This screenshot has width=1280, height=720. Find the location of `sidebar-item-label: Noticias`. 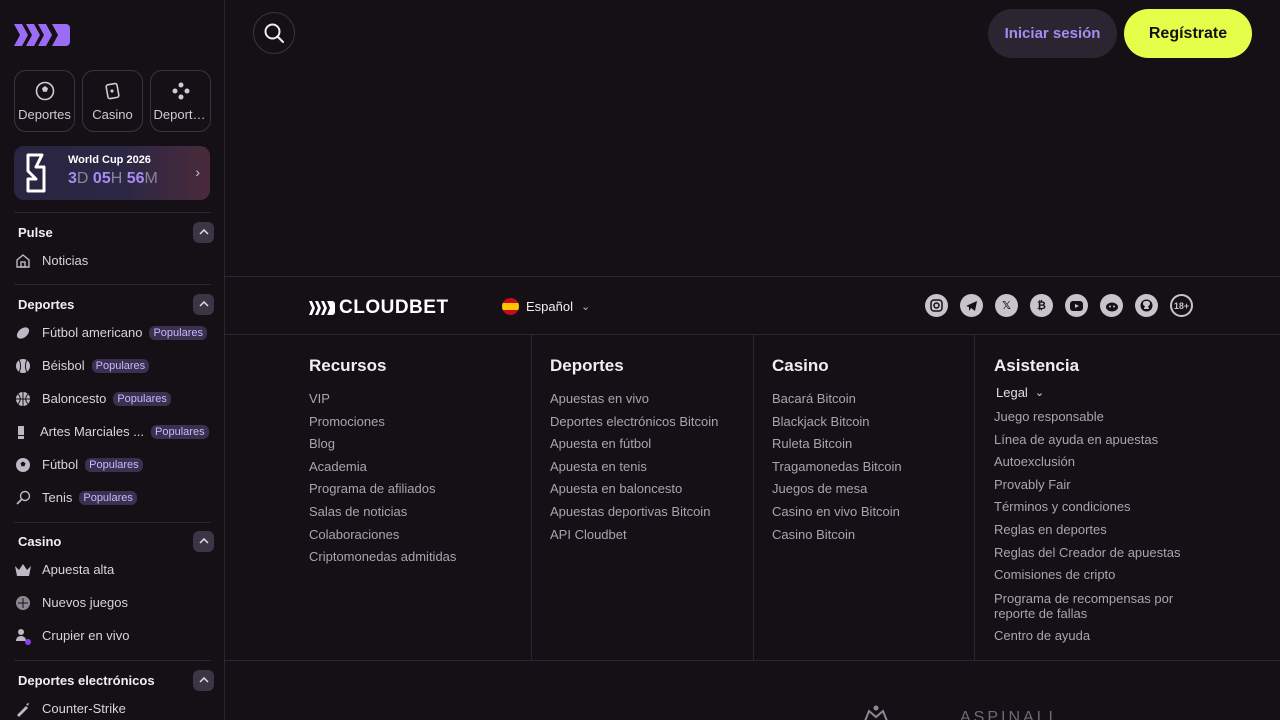

sidebar-item-label: Noticias is located at coordinates (65, 260).